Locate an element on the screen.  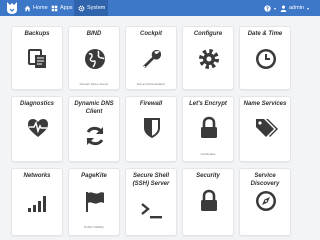
card-title: Firewall is located at coordinates (151, 104).